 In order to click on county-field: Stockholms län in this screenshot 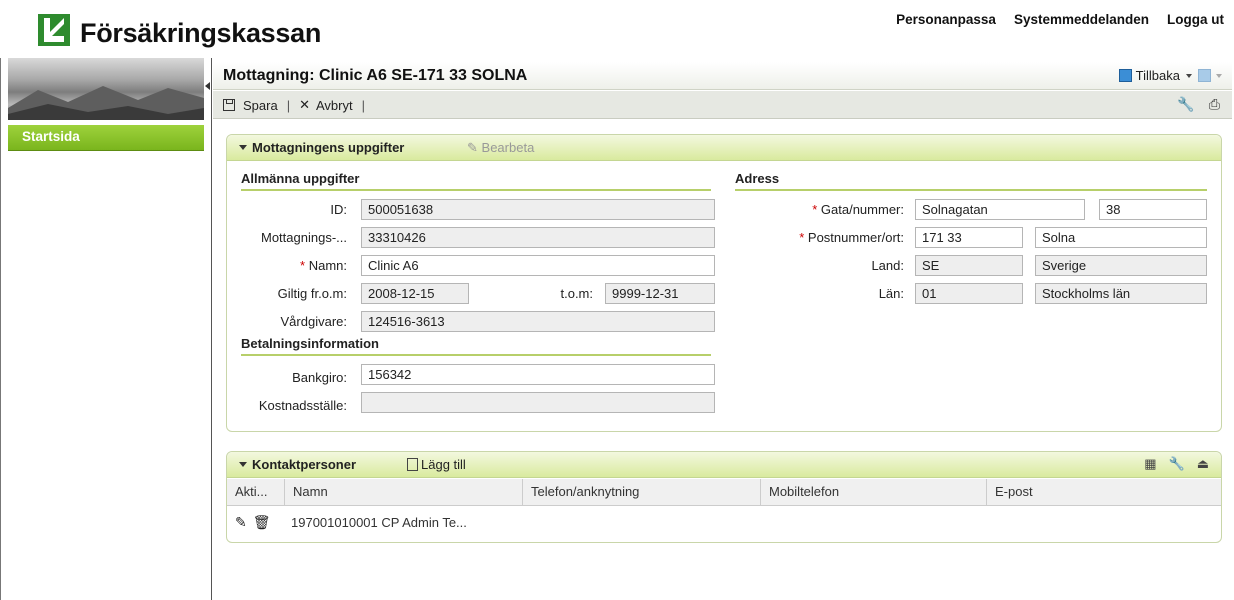, I will do `click(1121, 293)`.